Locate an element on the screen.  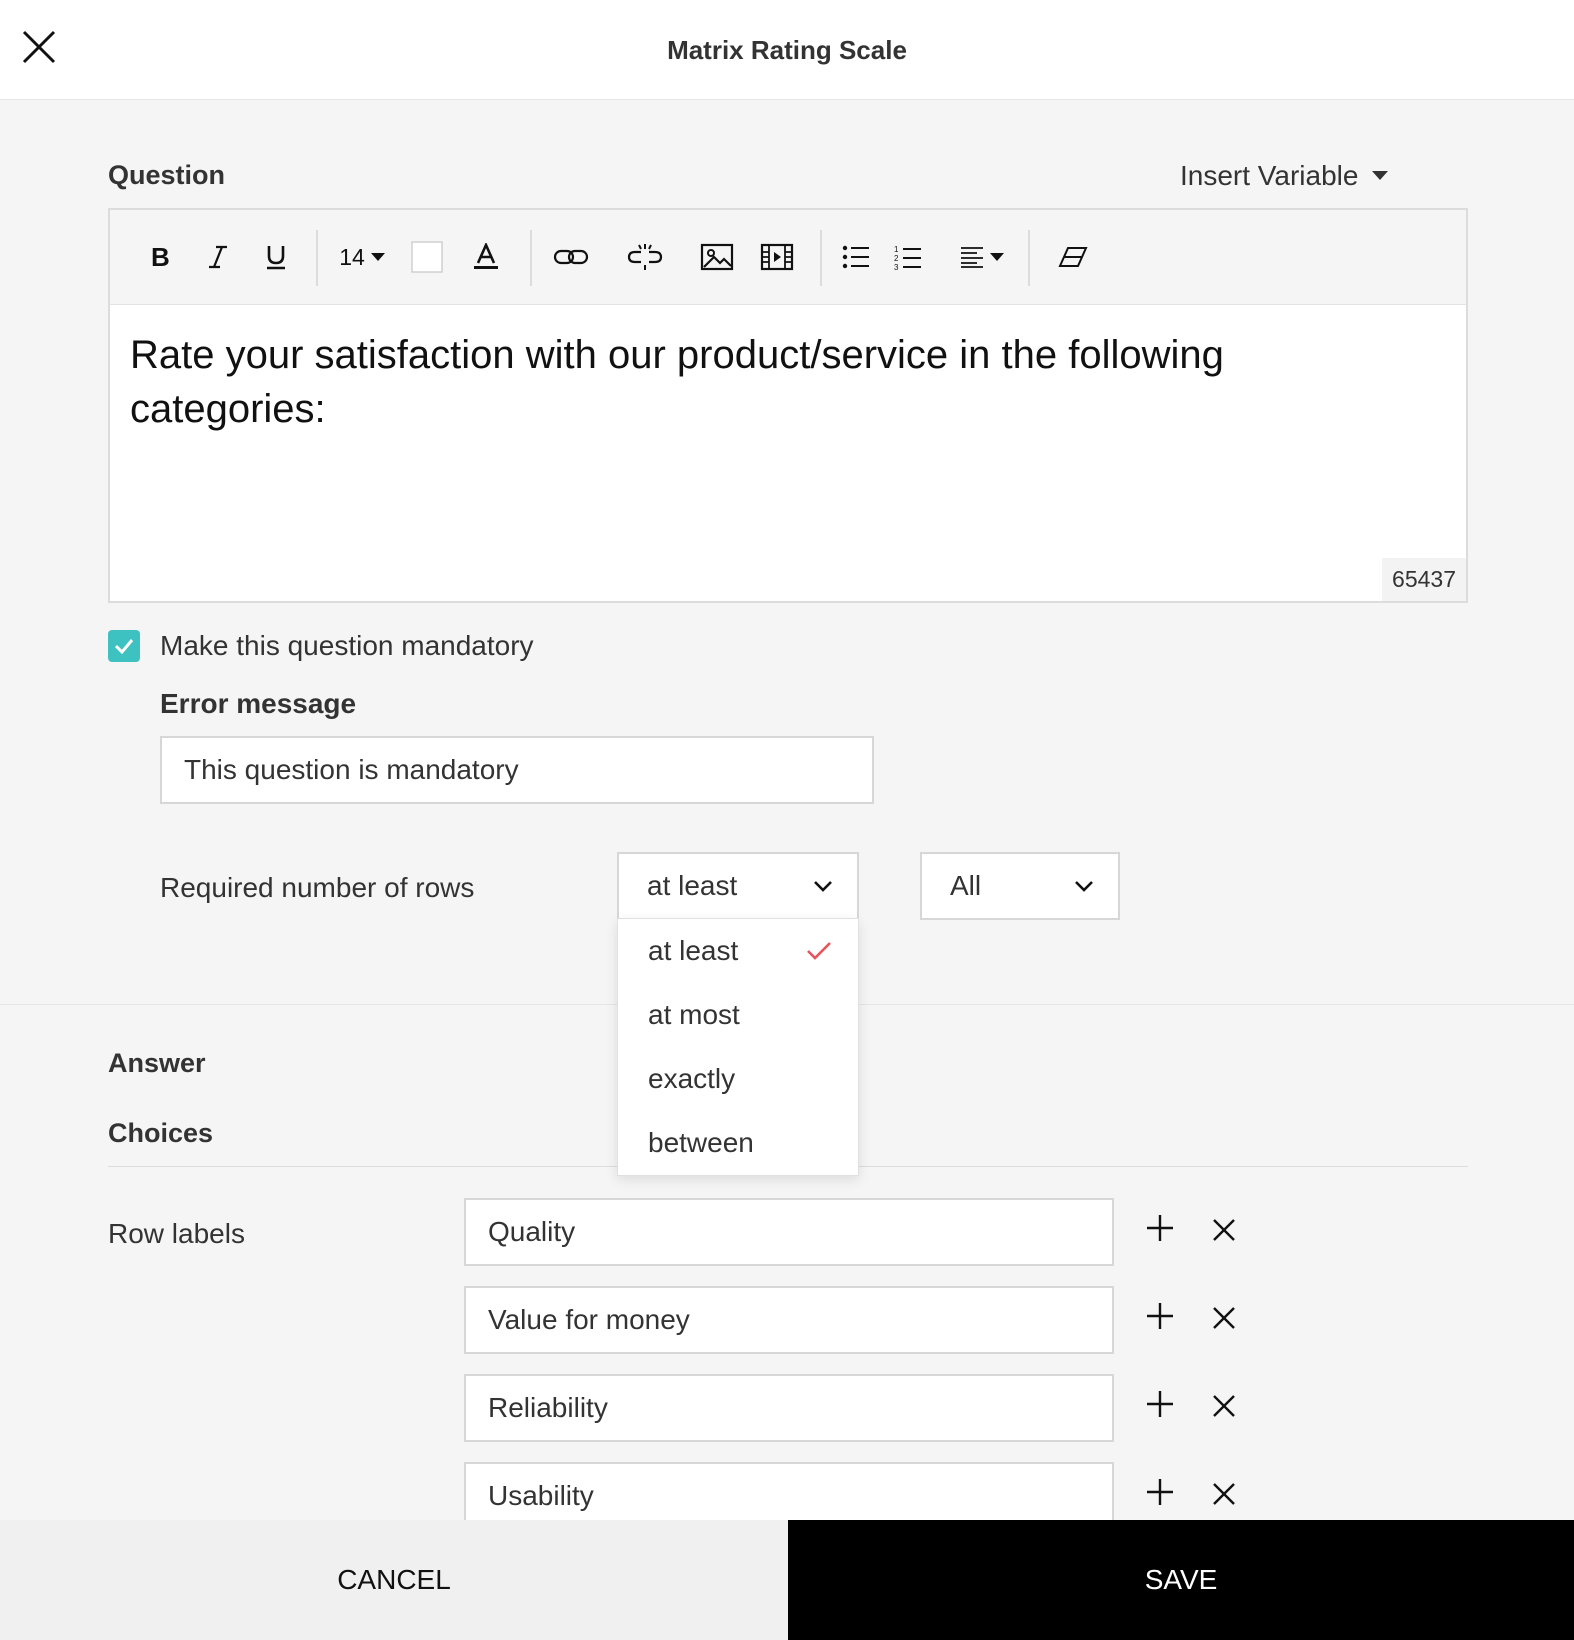
bold-icon: B is located at coordinates (160, 257).